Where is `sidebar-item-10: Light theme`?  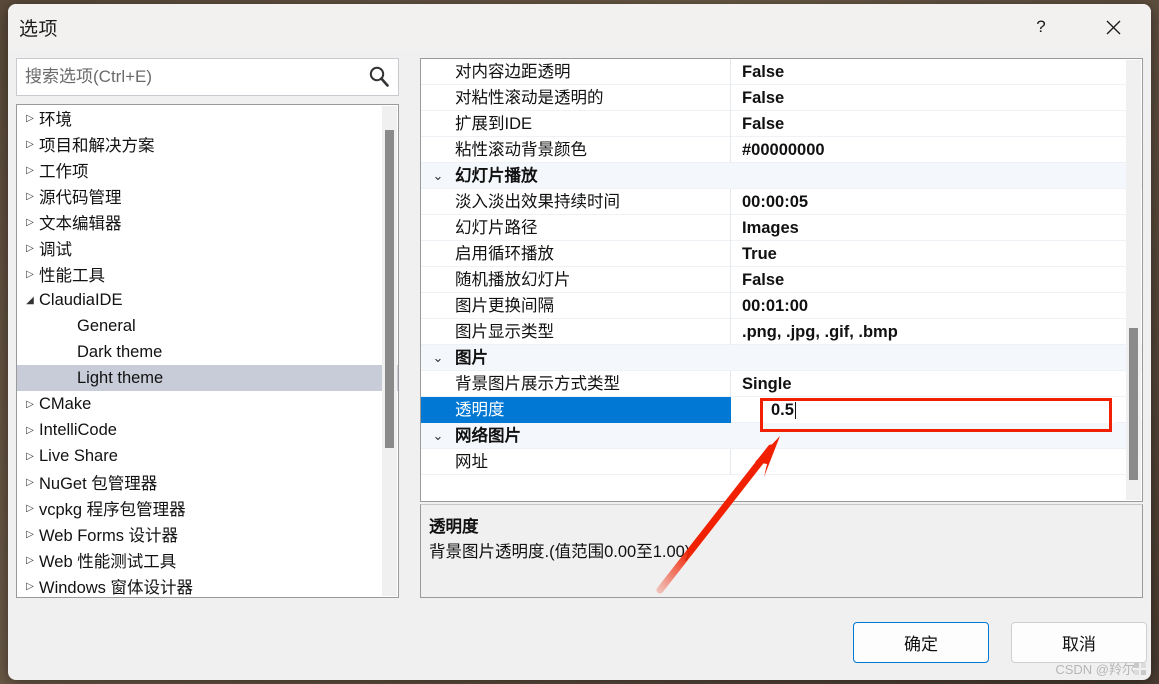
sidebar-item-10: Light theme is located at coordinates (207, 378).